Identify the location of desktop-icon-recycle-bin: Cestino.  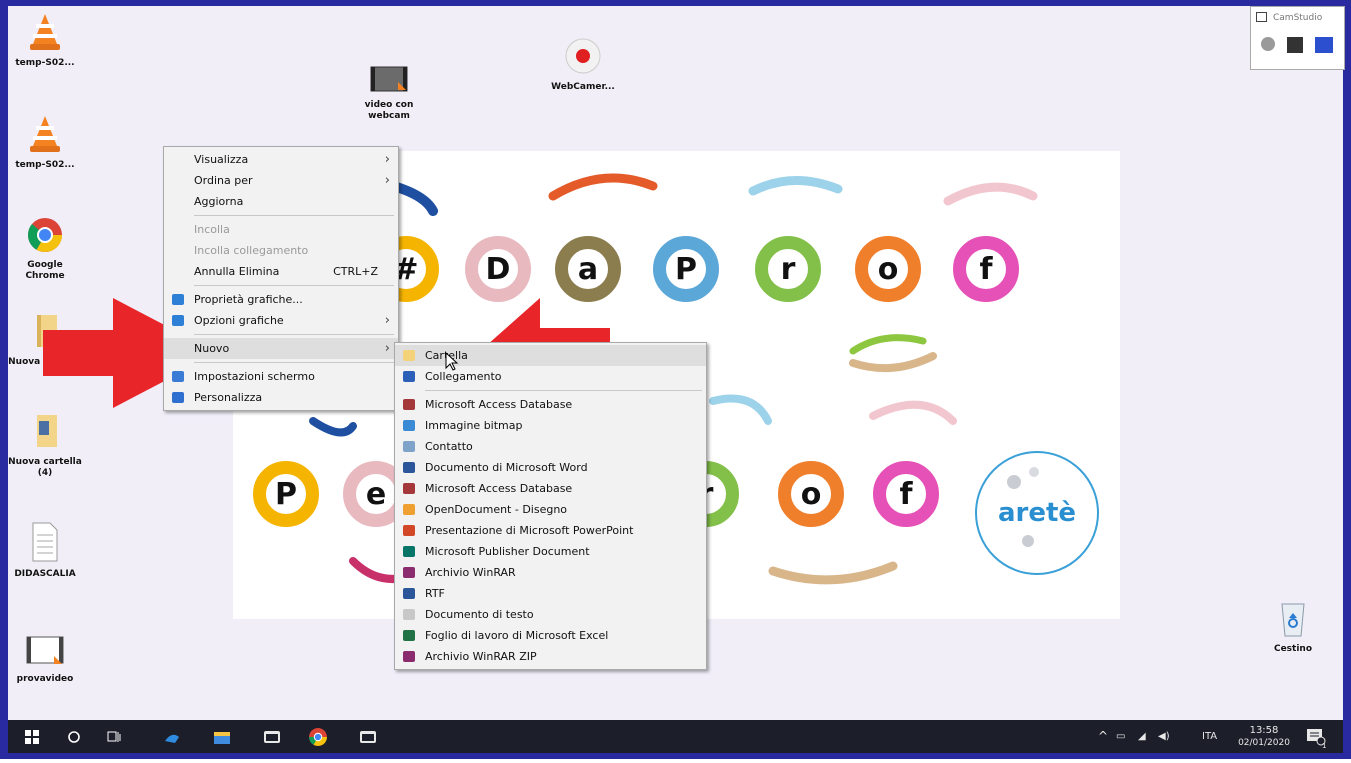
(1293, 626).